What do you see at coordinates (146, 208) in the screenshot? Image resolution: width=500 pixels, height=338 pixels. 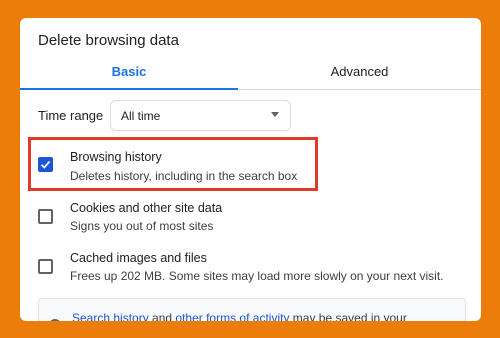 I see `cookies-title: Cookies and other site data` at bounding box center [146, 208].